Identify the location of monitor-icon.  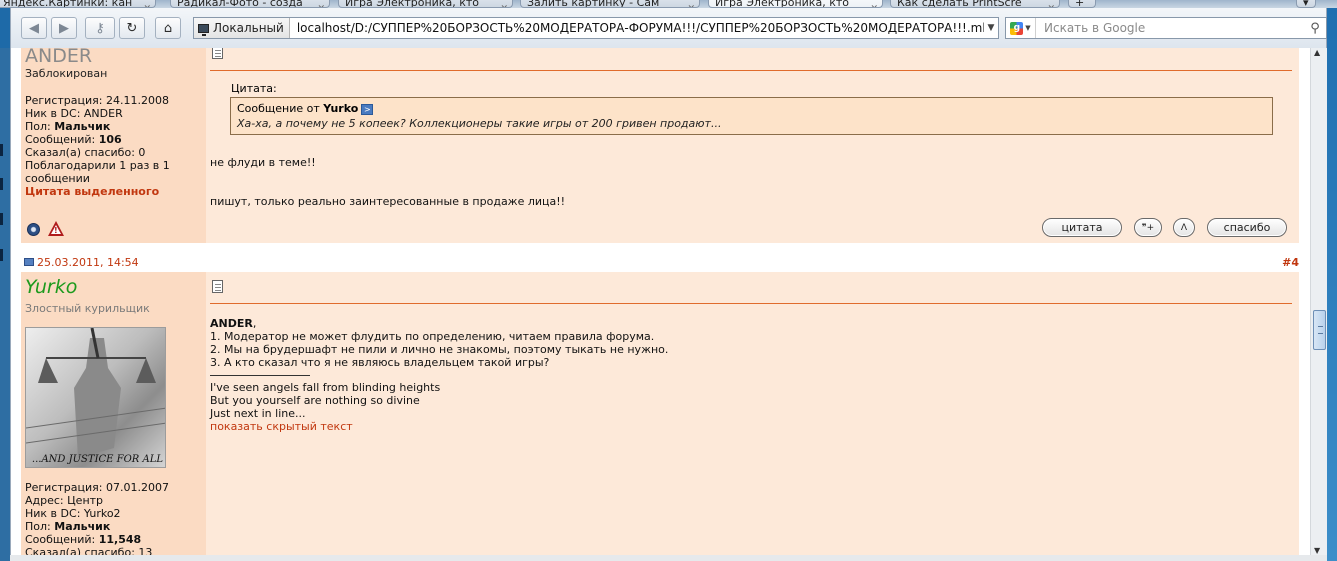
(203, 29).